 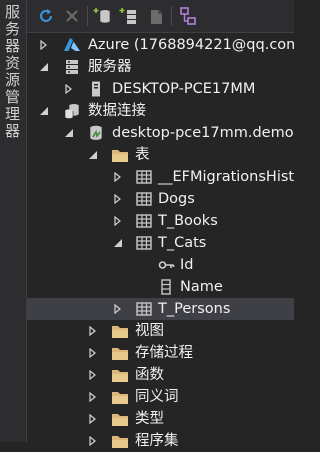 I want to click on server-explorer-toolbar, so click(x=160, y=16).